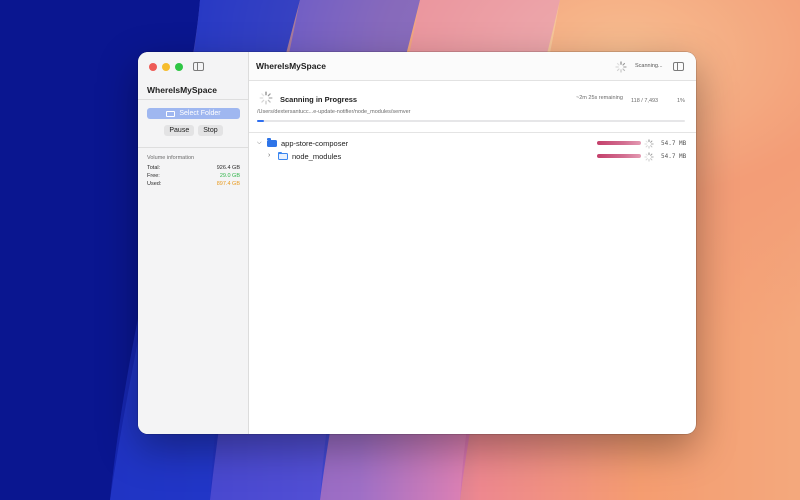 The width and height of the screenshot is (800, 500). Describe the element at coordinates (171, 158) in the screenshot. I see `volume-info-title: Volume information` at that location.